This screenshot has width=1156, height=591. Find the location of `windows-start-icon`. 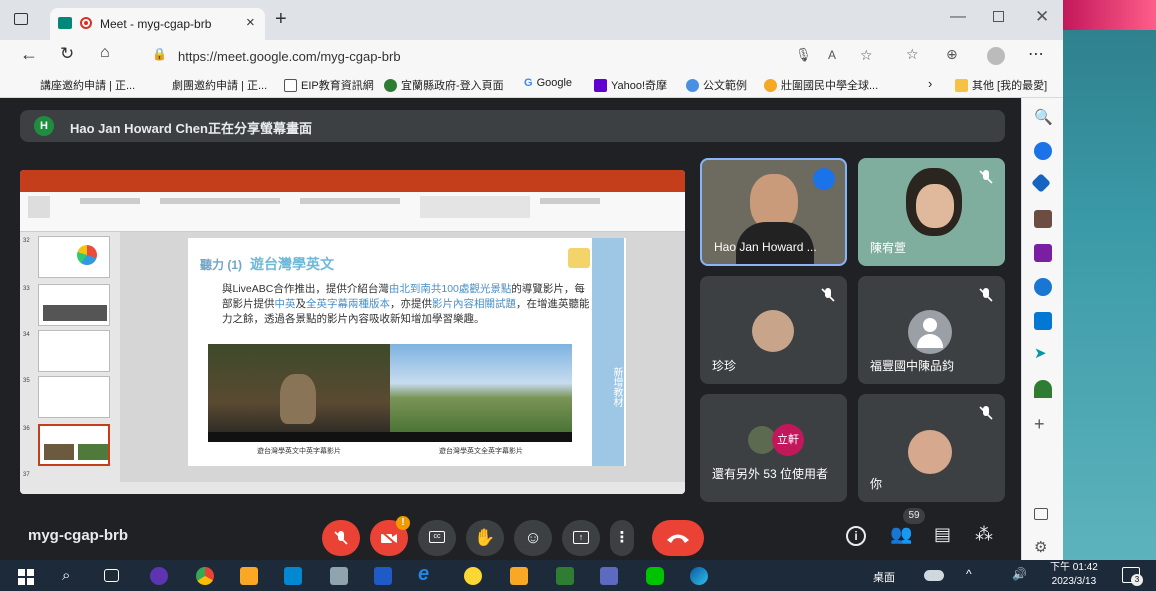

windows-start-icon is located at coordinates (27, 576).